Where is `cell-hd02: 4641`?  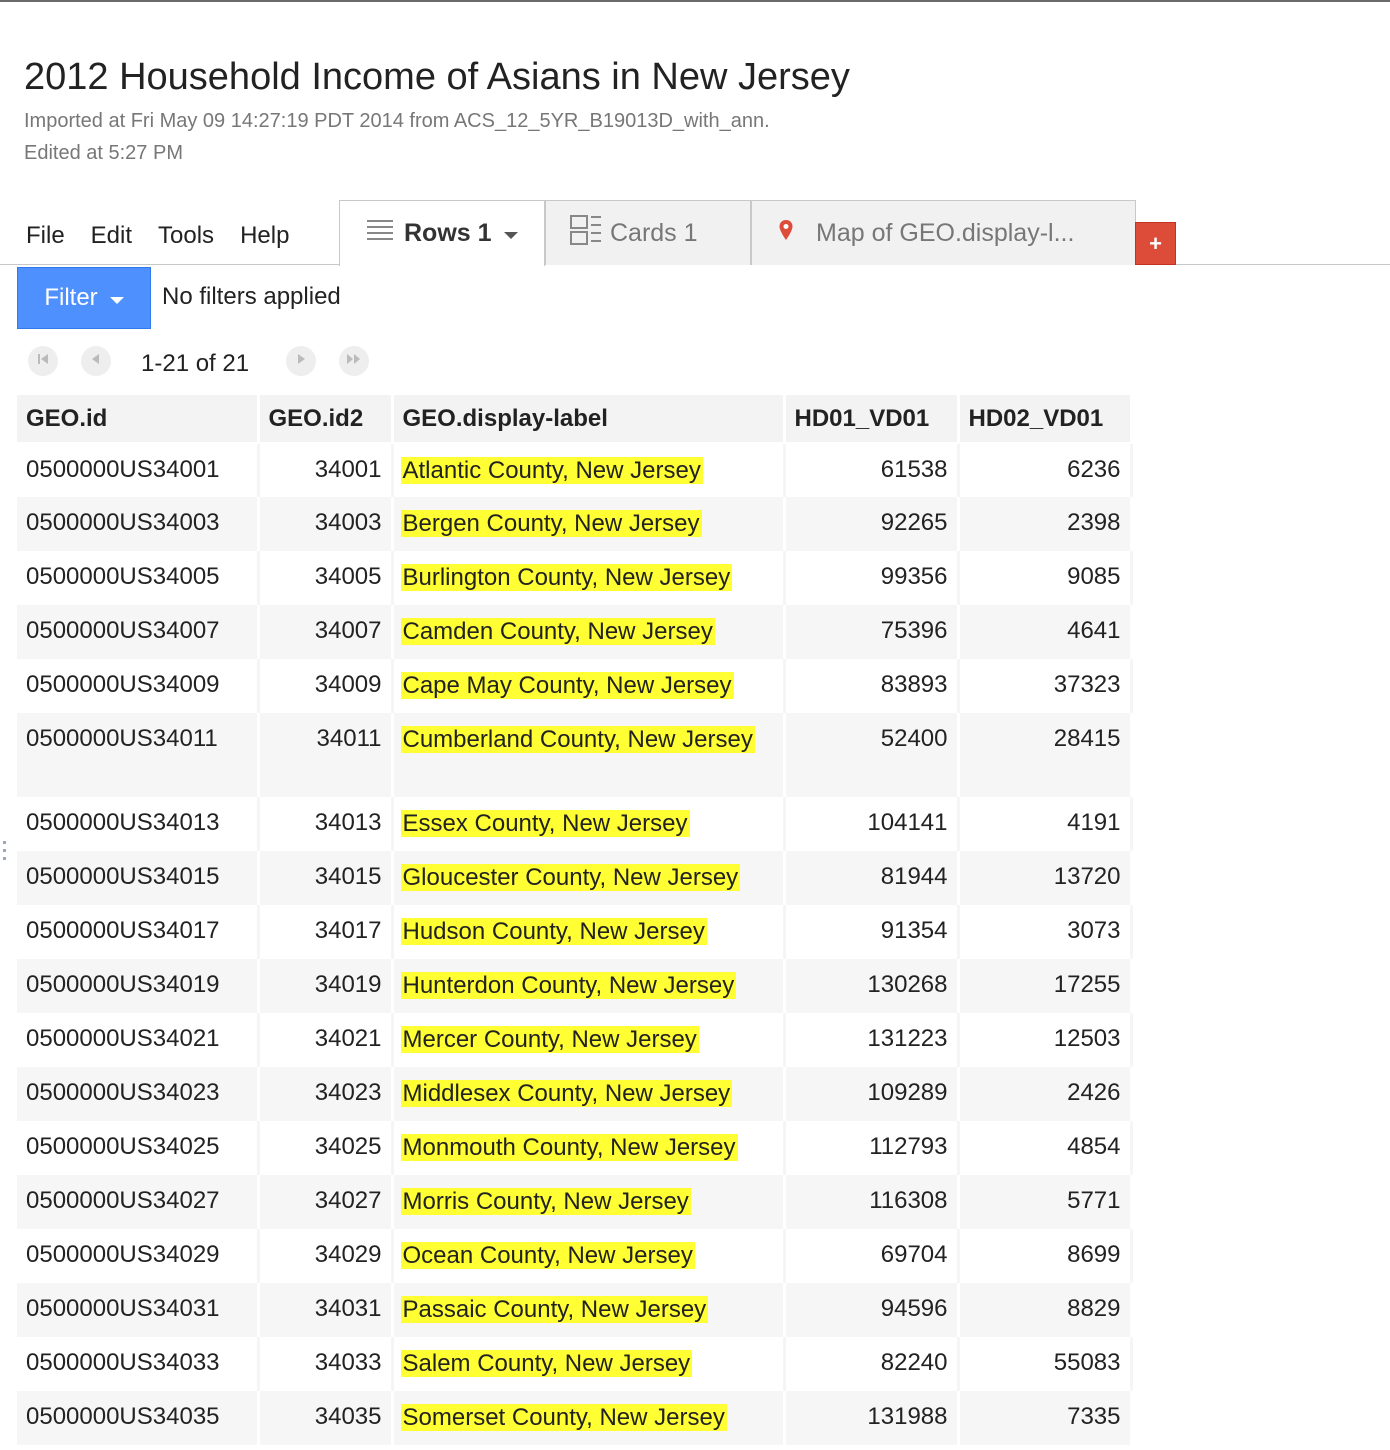 cell-hd02: 4641 is located at coordinates (1045, 632).